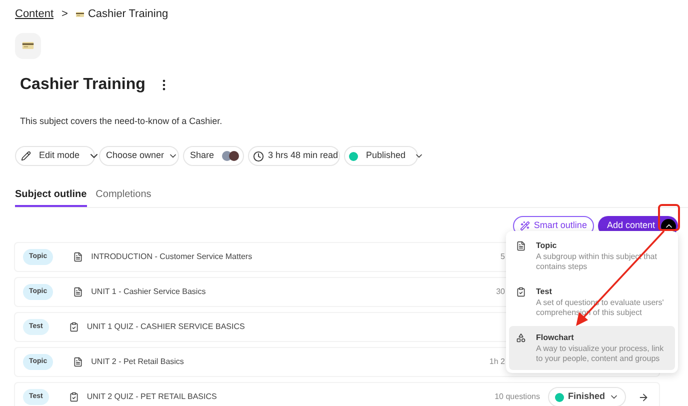 This screenshot has height=406, width=688. I want to click on shapes-icon, so click(521, 338).